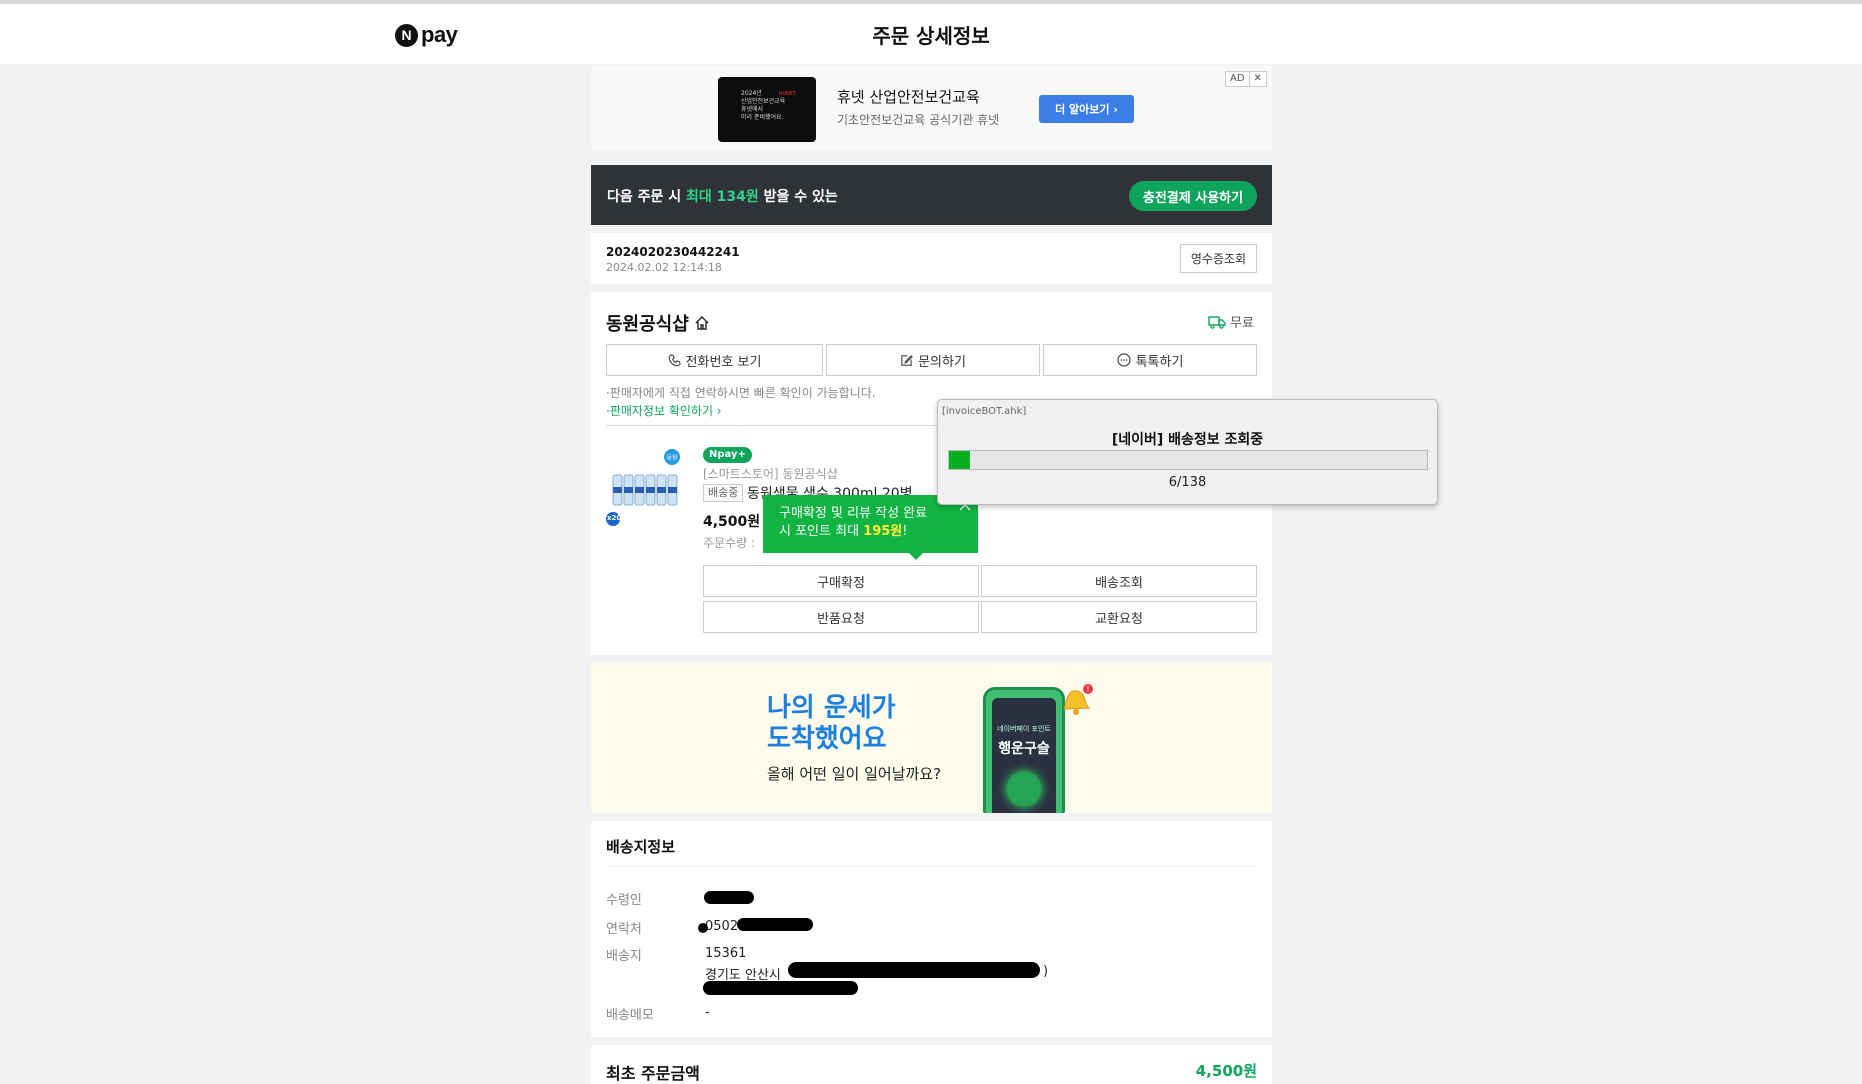  I want to click on total-label: 최초 주문금액, so click(653, 1073).